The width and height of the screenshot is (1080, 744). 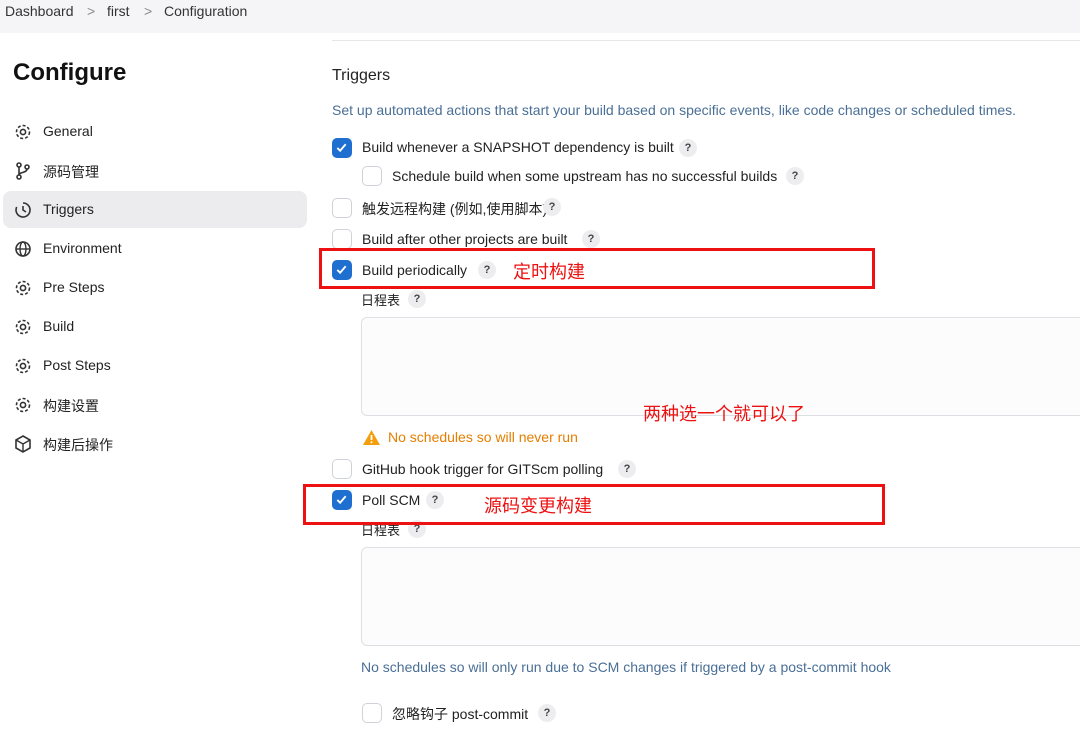 I want to click on check-icon, so click(x=341, y=148).